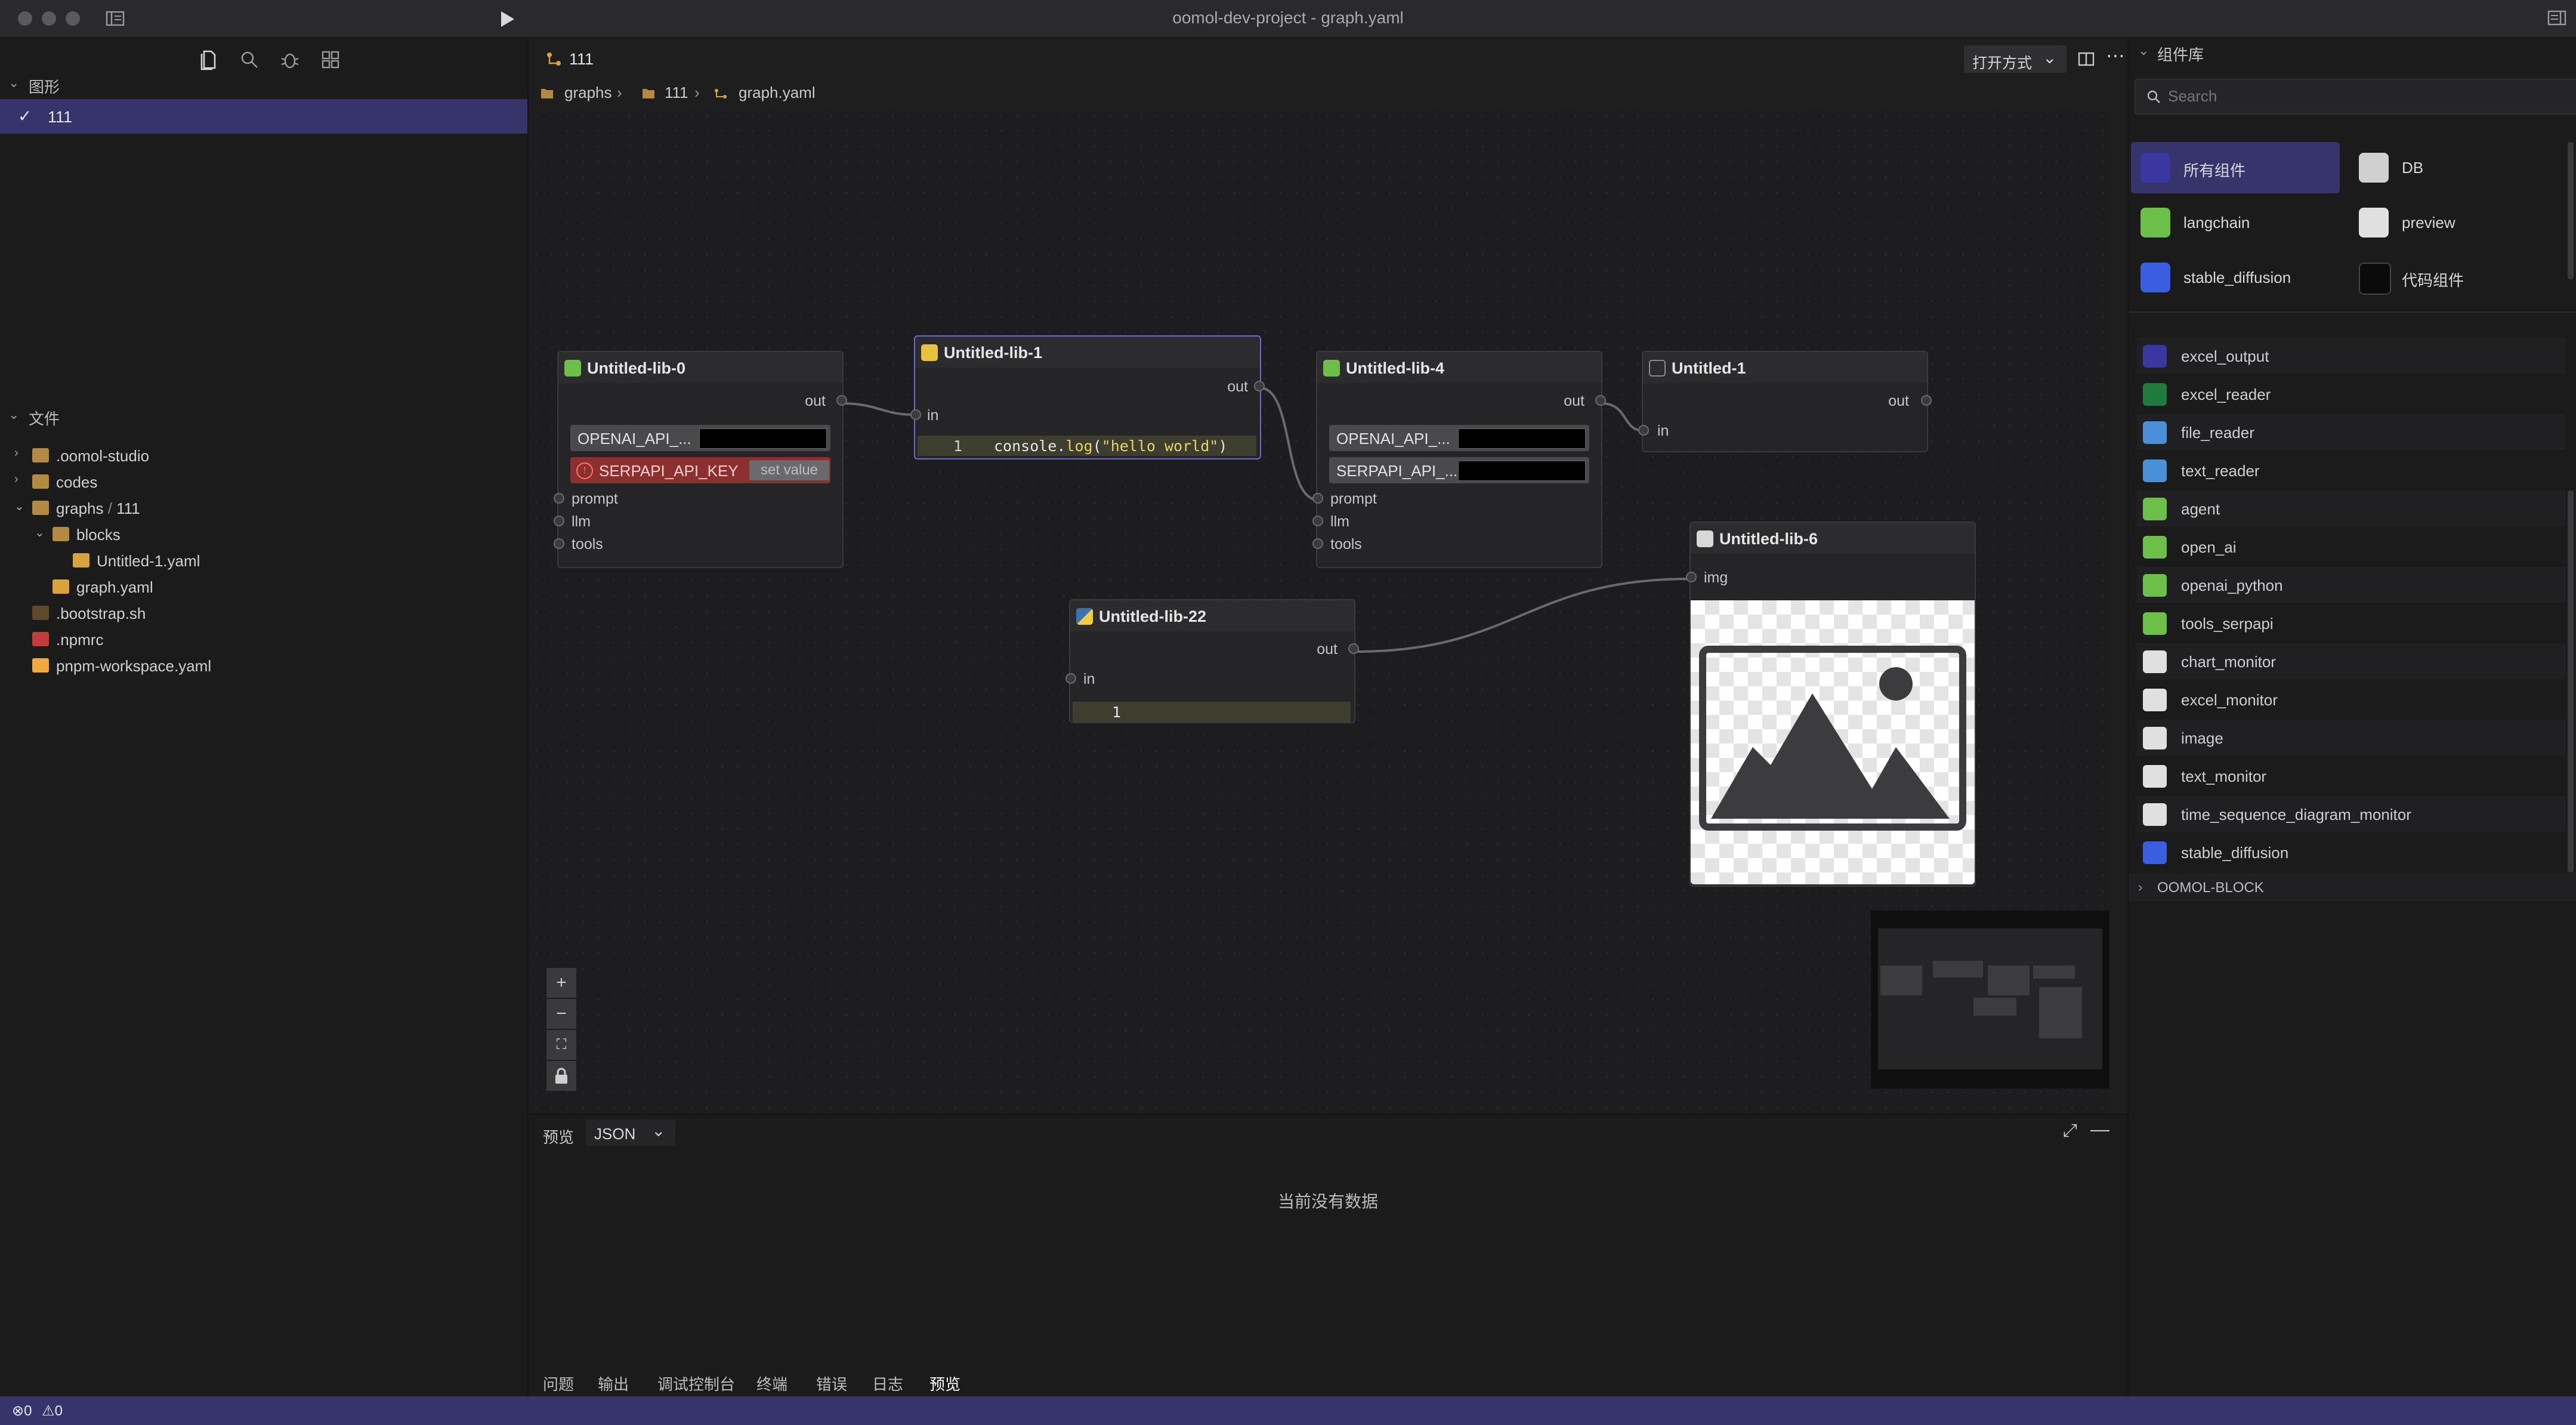  Describe the element at coordinates (2351, 699) in the screenshot. I see `component-item: excel_monitor` at that location.